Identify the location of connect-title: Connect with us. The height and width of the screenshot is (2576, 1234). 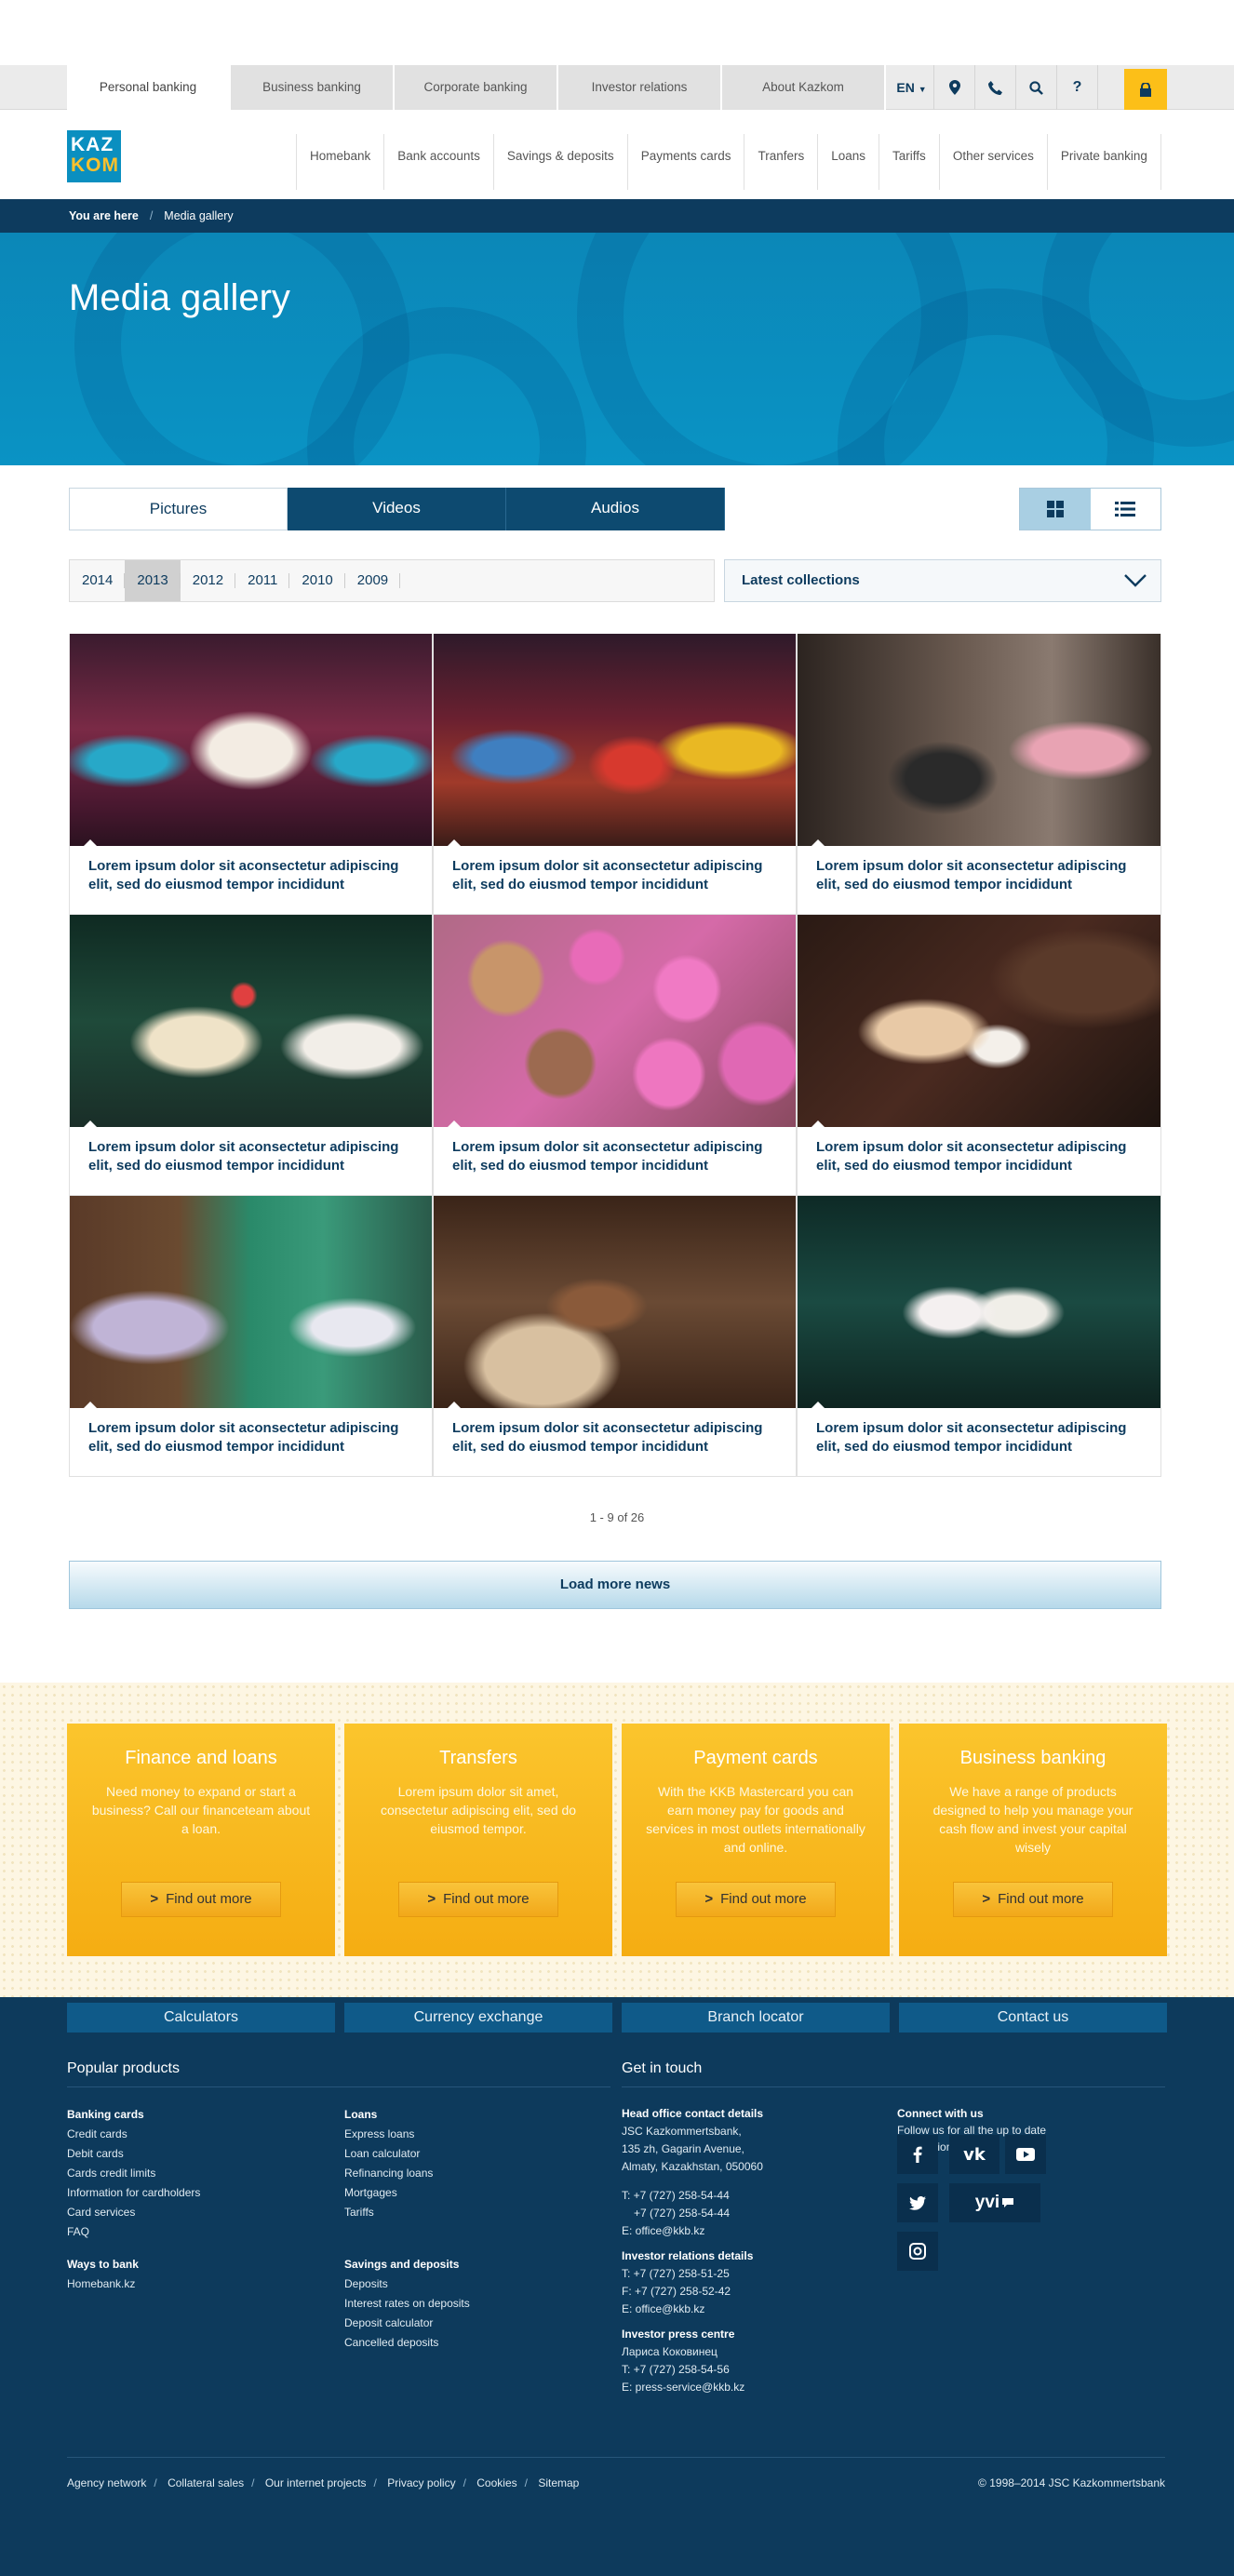
(940, 2113).